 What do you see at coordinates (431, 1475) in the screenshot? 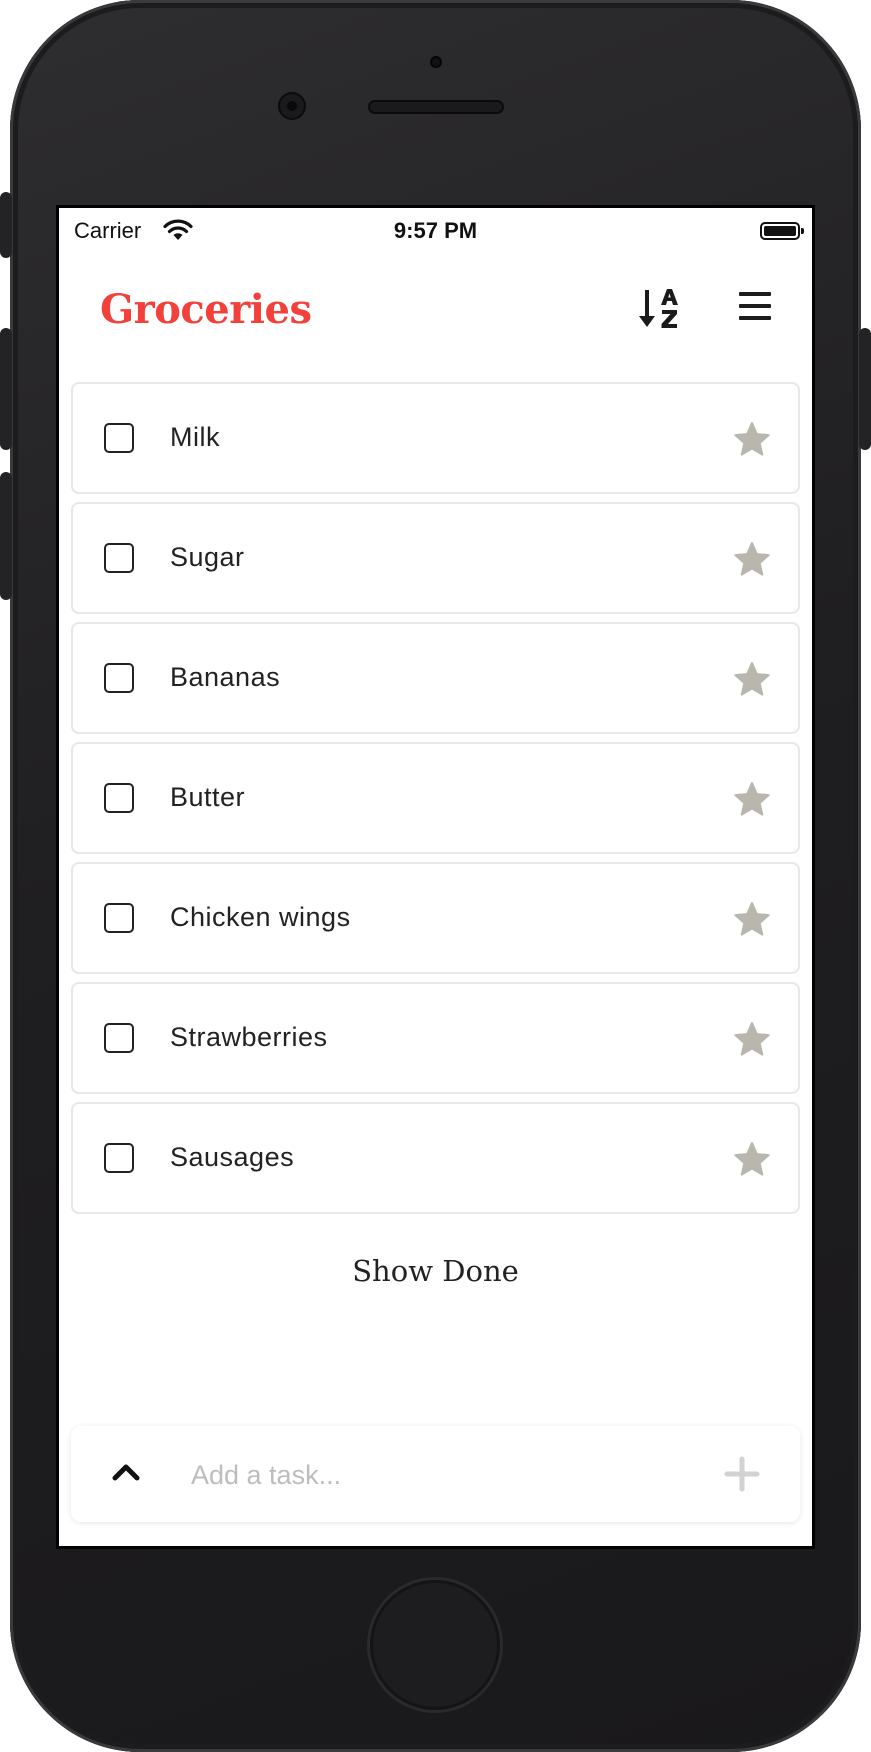
I see `add-task-input` at bounding box center [431, 1475].